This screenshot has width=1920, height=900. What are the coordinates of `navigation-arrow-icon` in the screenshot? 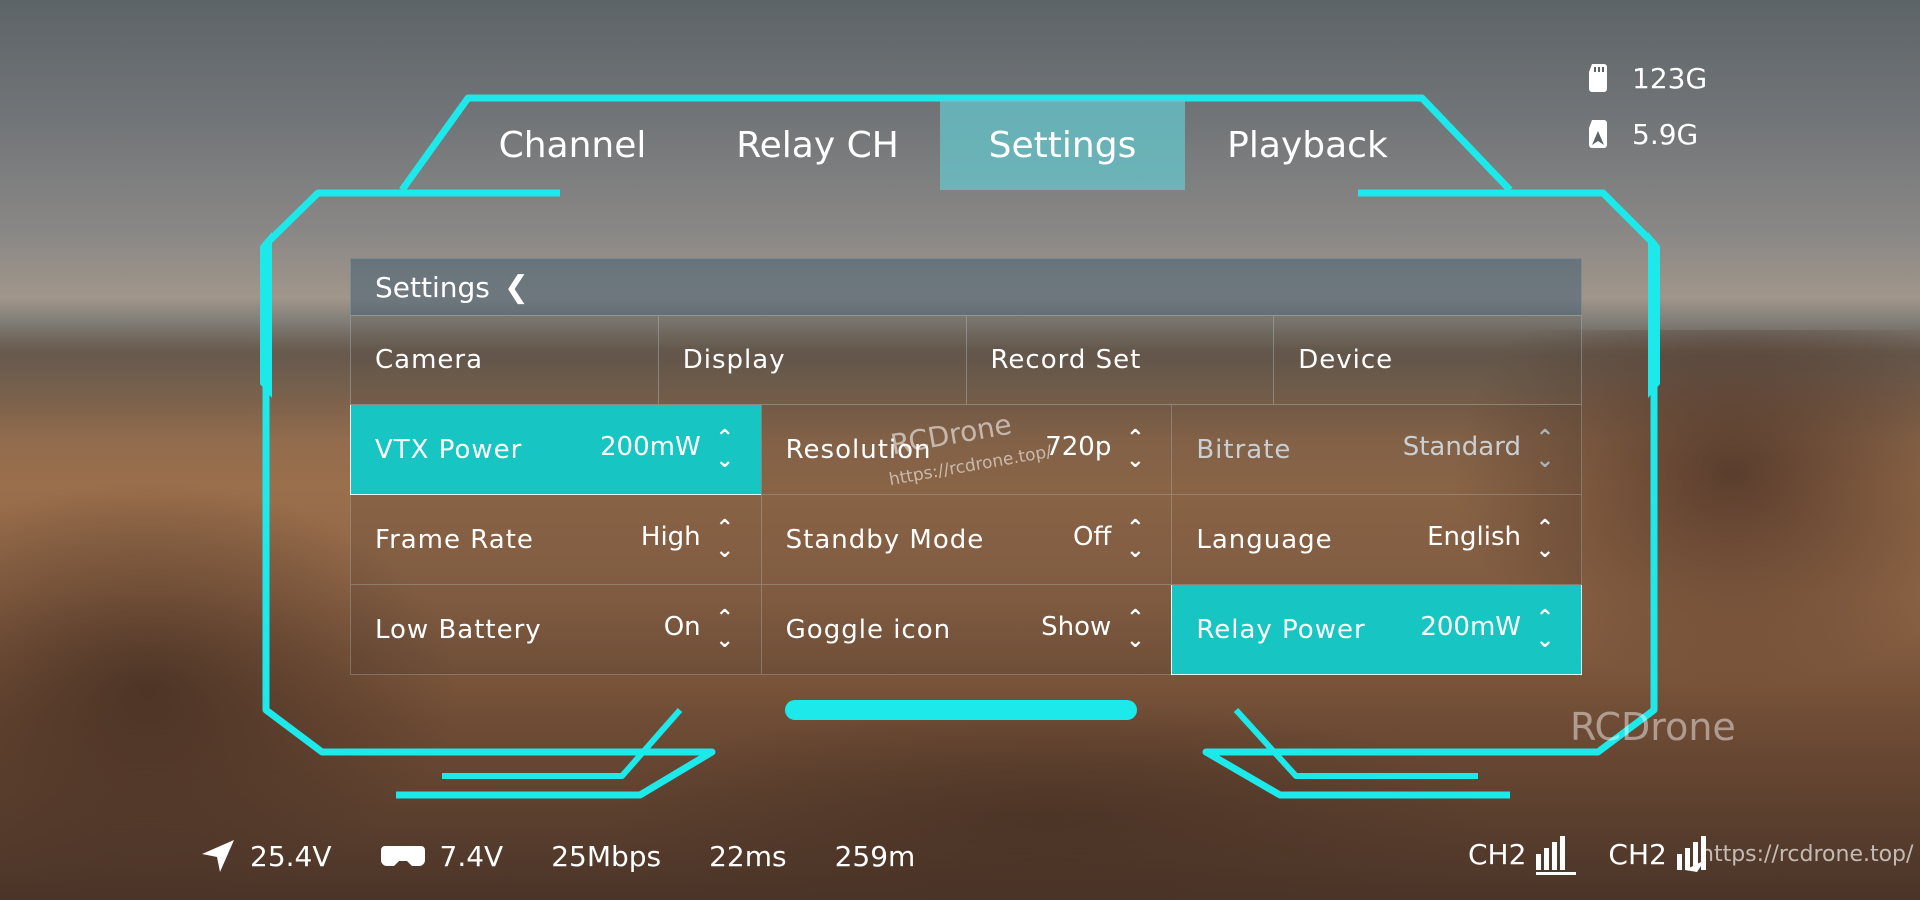 It's located at (218, 856).